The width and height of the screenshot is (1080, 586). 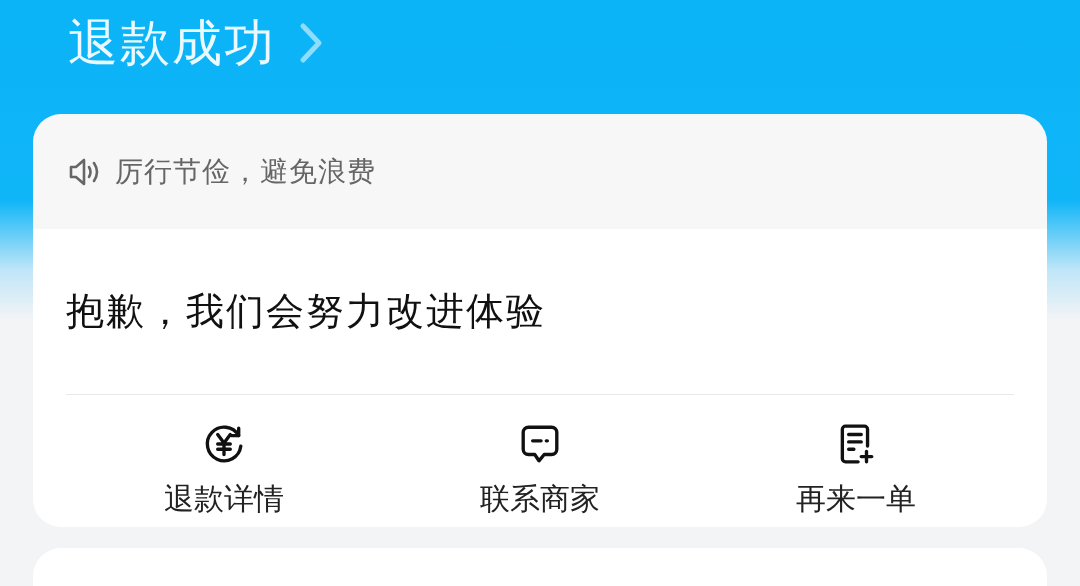 I want to click on speaker-icon, so click(x=85, y=171).